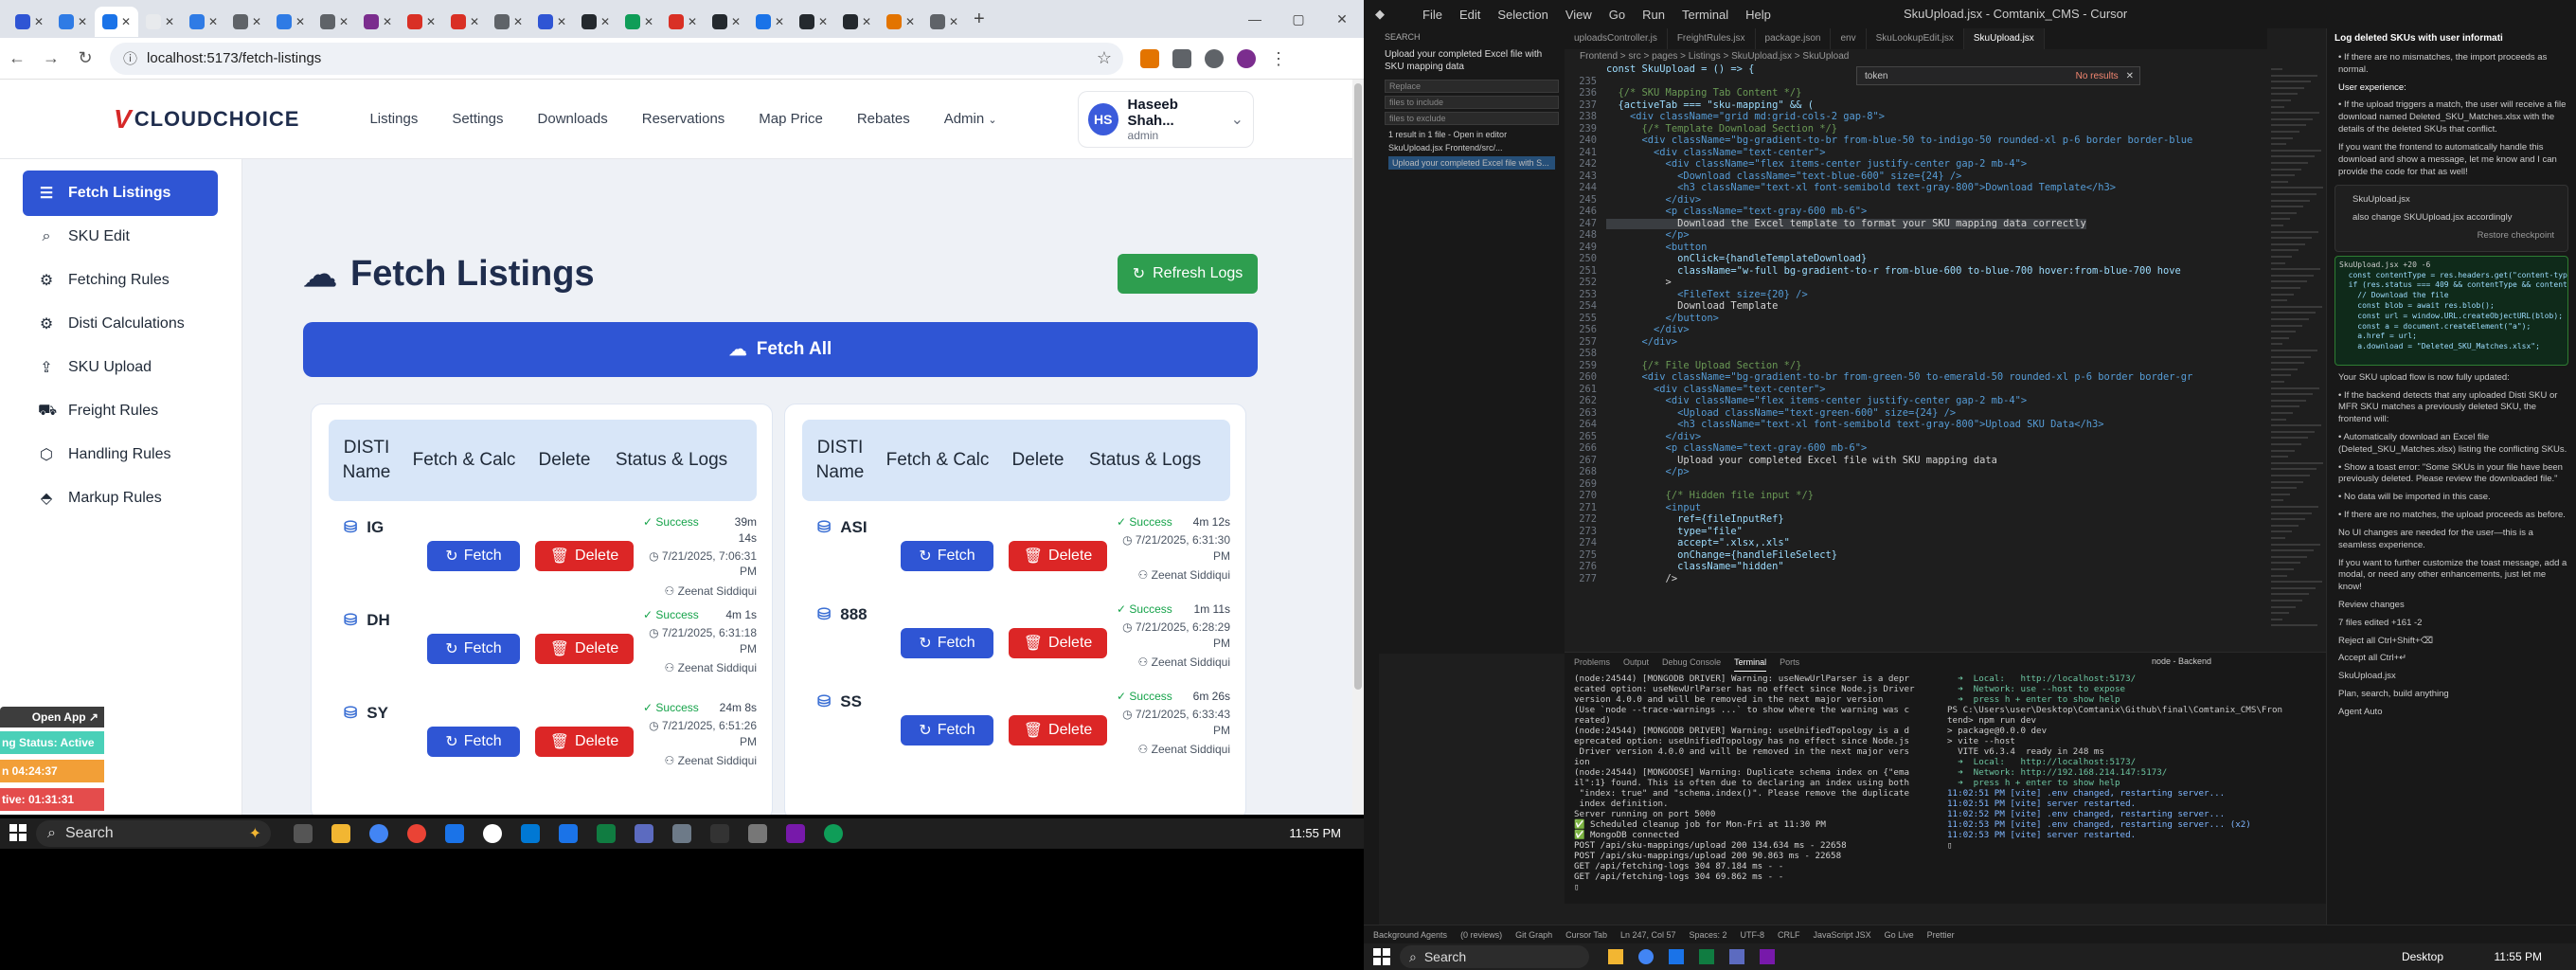 This screenshot has height=970, width=2576. I want to click on status-item: Git Graph, so click(1533, 935).